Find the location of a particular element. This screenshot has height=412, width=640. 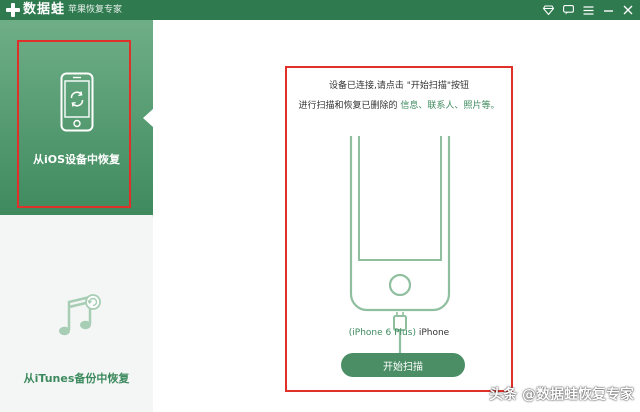

highlight-box-sidebar is located at coordinates (74, 124).